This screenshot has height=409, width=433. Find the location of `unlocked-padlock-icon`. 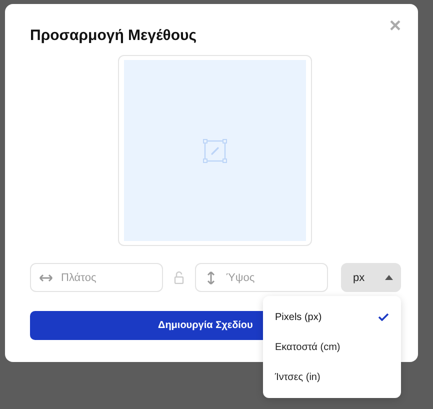

unlocked-padlock-icon is located at coordinates (179, 277).